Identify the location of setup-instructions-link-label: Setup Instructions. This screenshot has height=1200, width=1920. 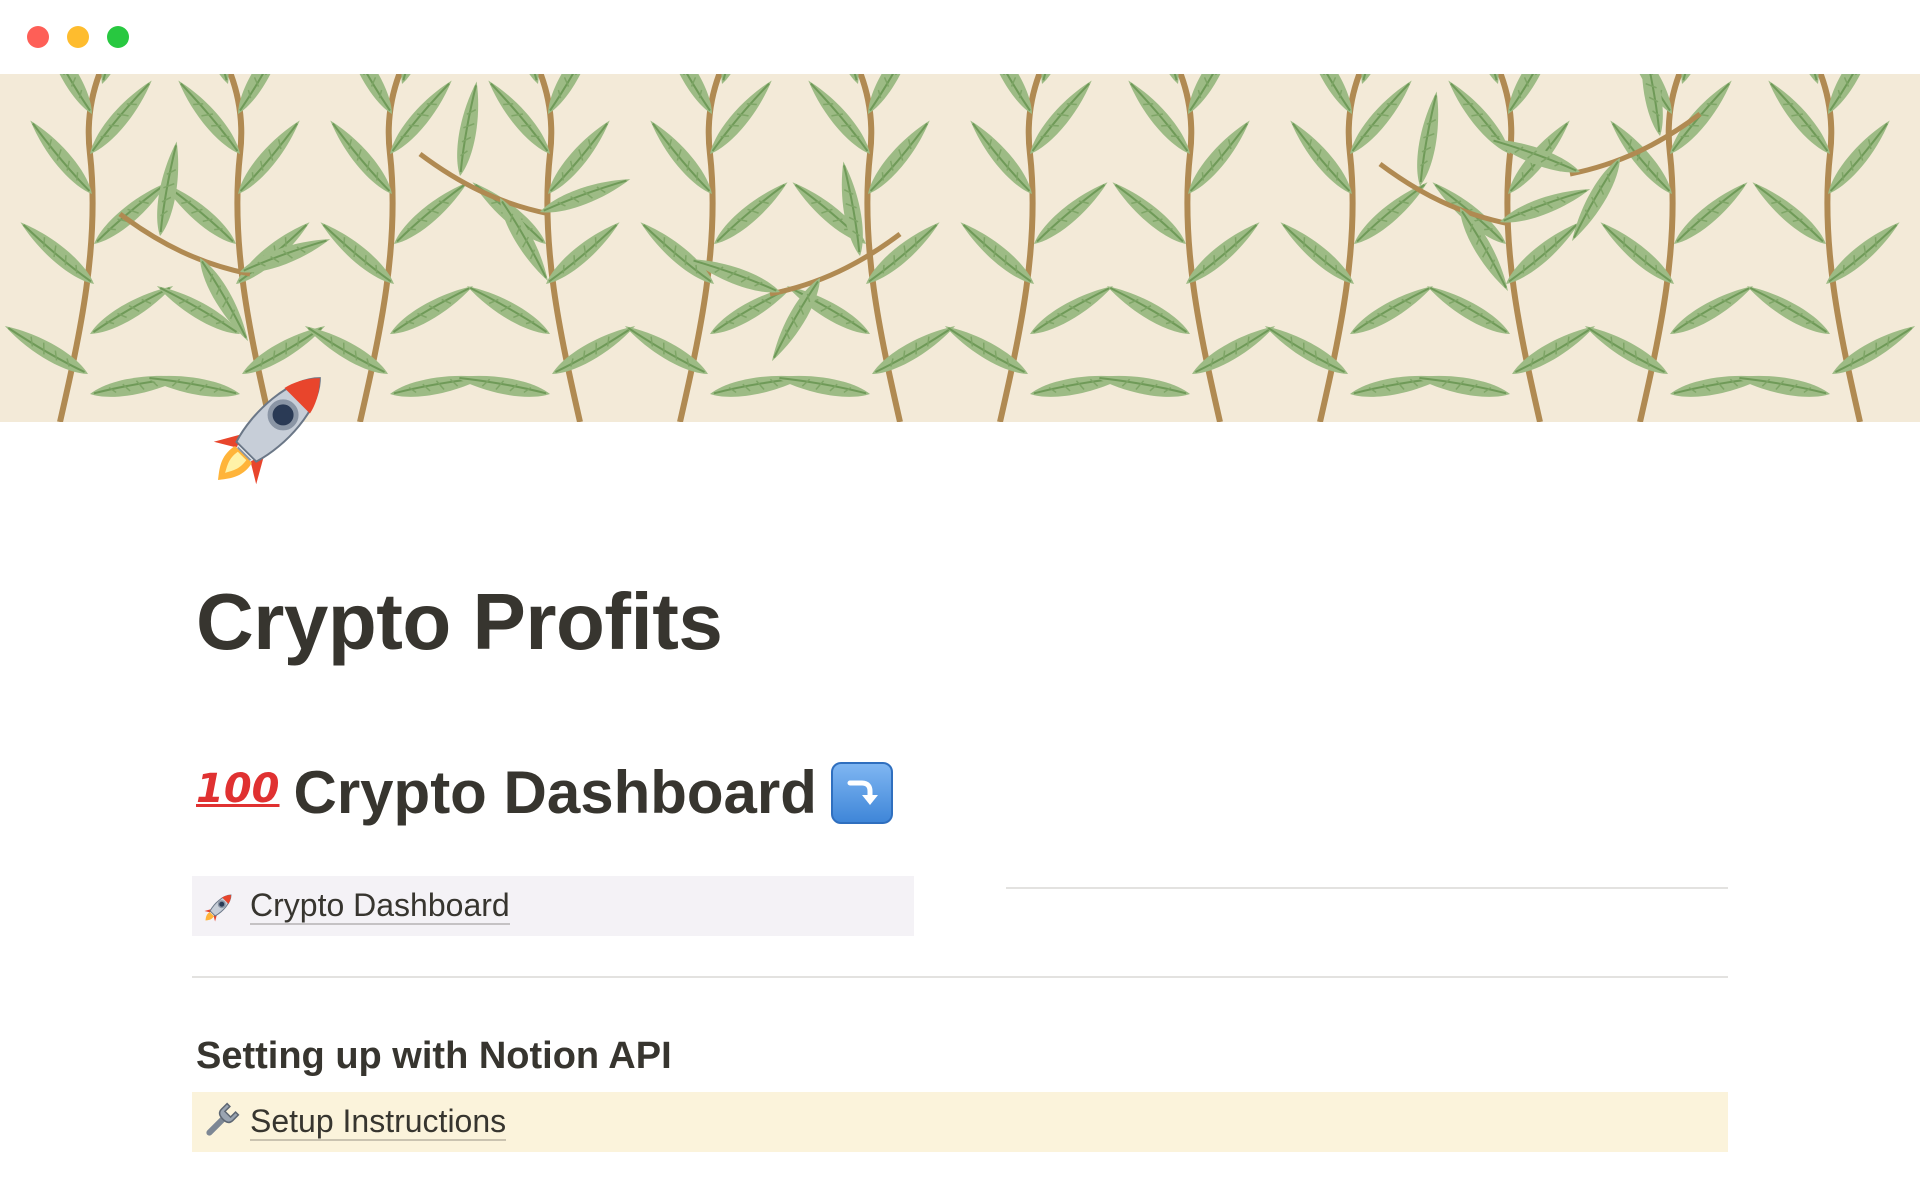
(378, 1122).